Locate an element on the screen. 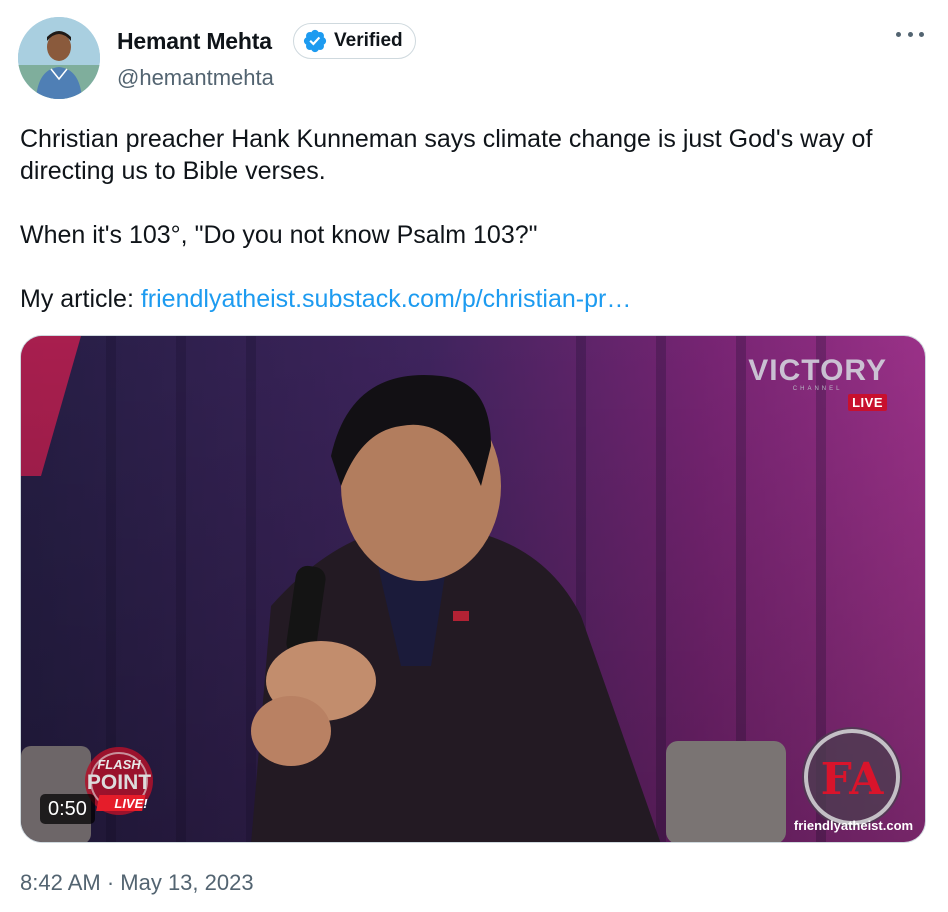 This screenshot has width=948, height=912. author-display-name: Hemant Mehta is located at coordinates (194, 41).